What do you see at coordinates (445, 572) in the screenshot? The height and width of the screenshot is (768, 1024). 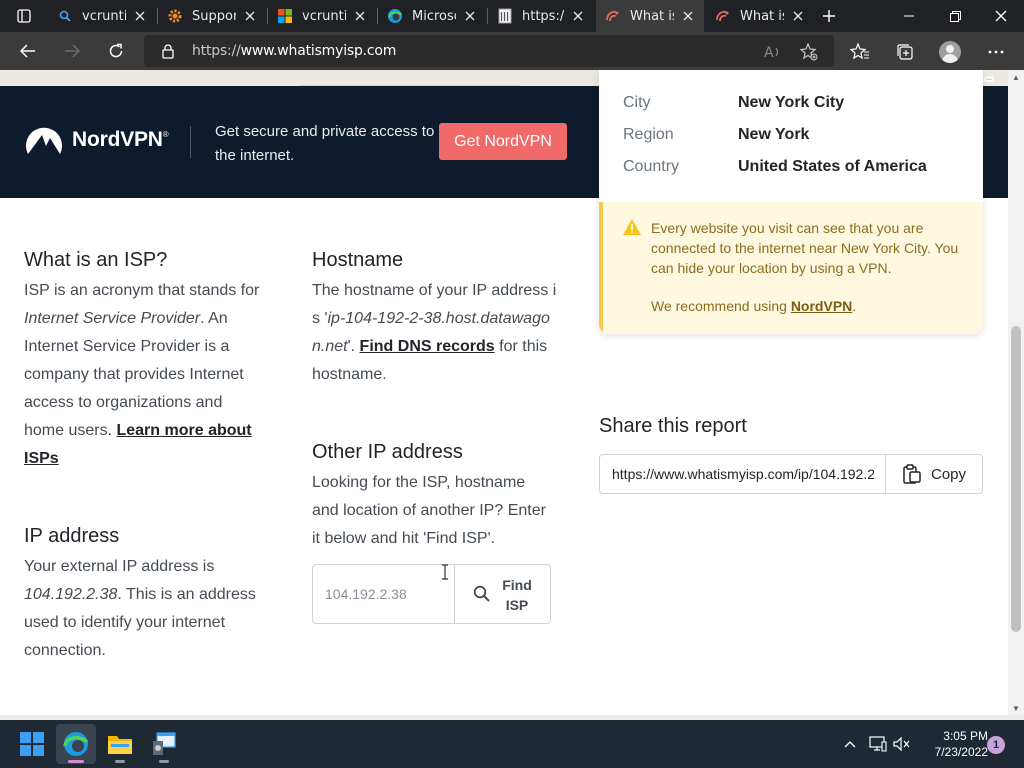 I see `text-cursor-icon` at bounding box center [445, 572].